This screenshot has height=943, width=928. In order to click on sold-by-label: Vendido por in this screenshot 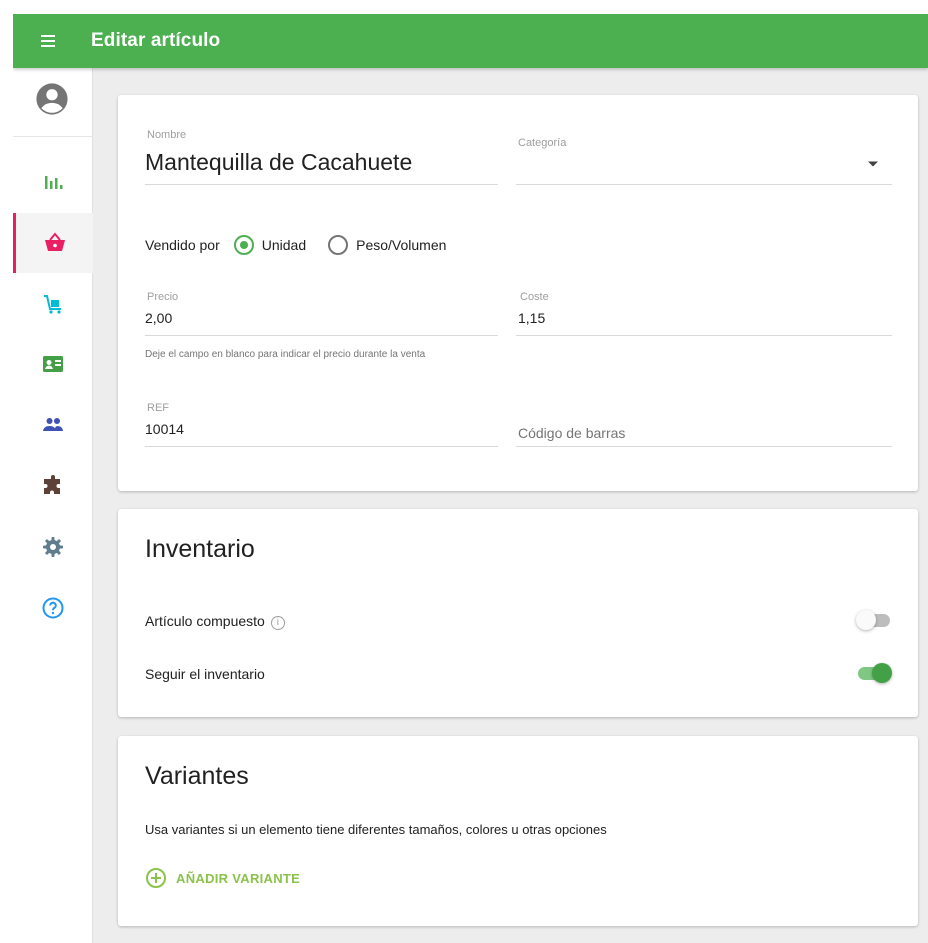, I will do `click(182, 245)`.